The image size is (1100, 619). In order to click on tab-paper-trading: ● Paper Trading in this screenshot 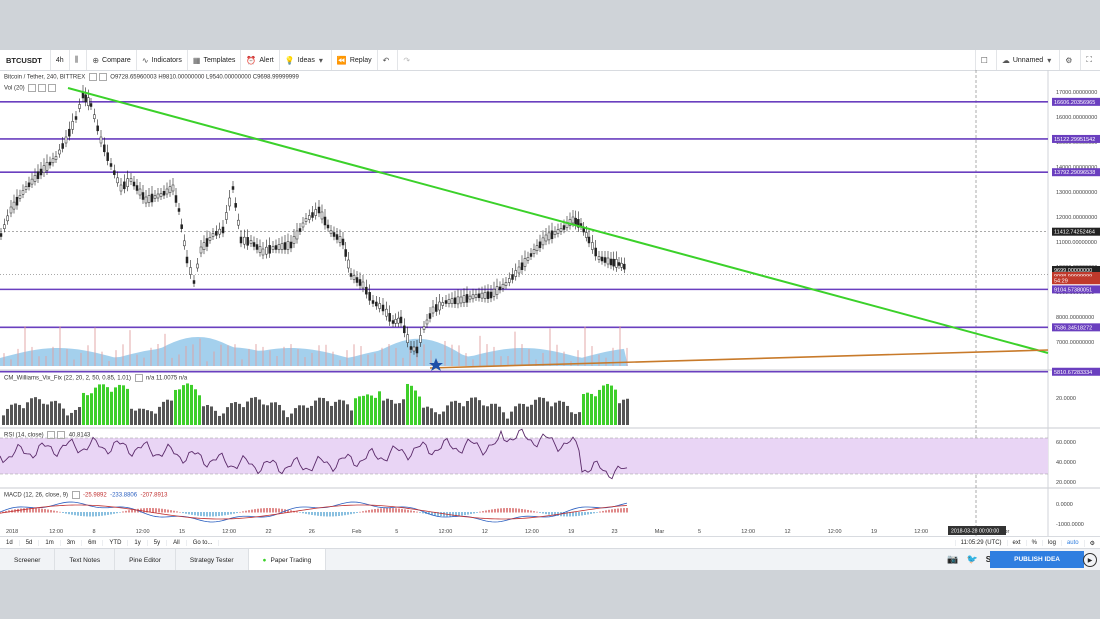, I will do `click(287, 559)`.